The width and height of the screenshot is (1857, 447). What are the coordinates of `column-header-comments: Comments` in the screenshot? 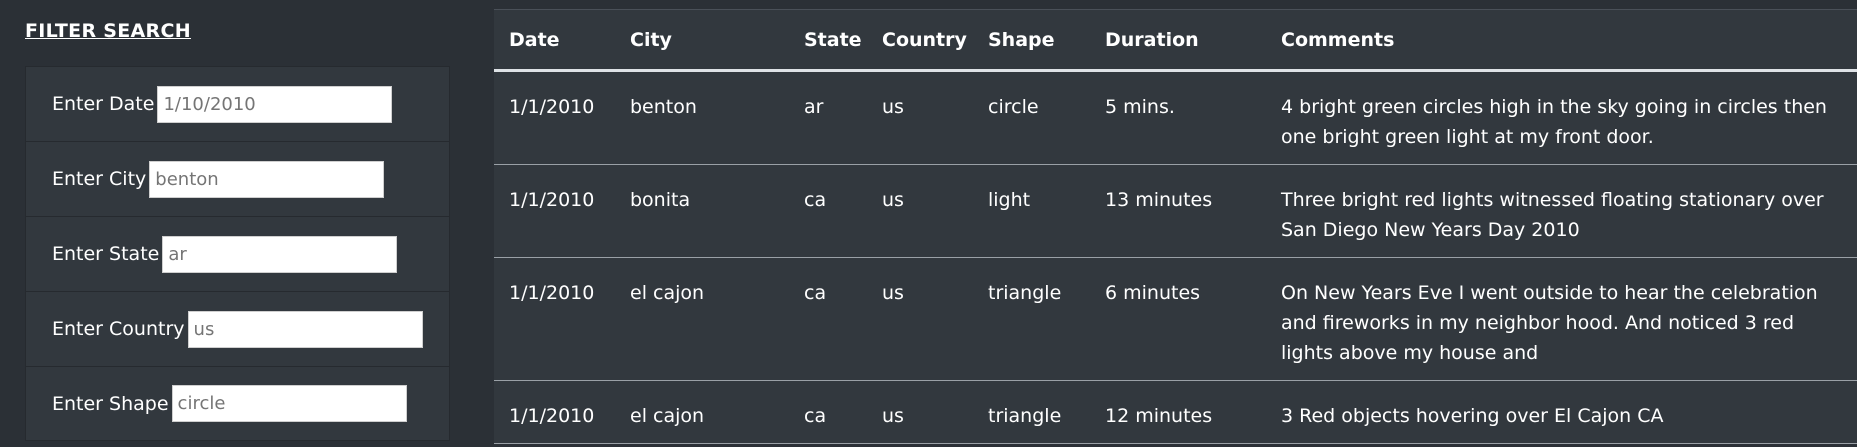 It's located at (1561, 40).